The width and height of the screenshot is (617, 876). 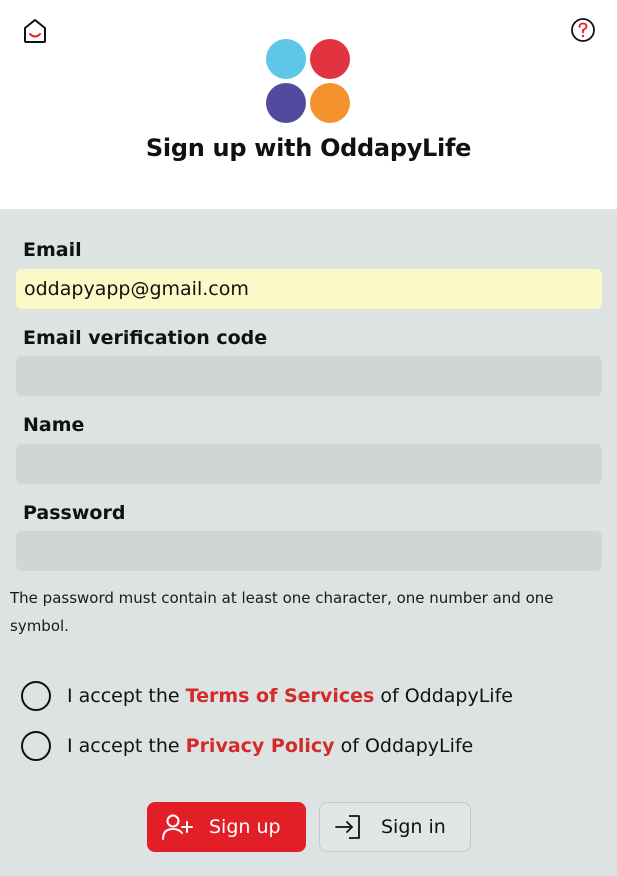 I want to click on logo-dot-purple, so click(x=286, y=103).